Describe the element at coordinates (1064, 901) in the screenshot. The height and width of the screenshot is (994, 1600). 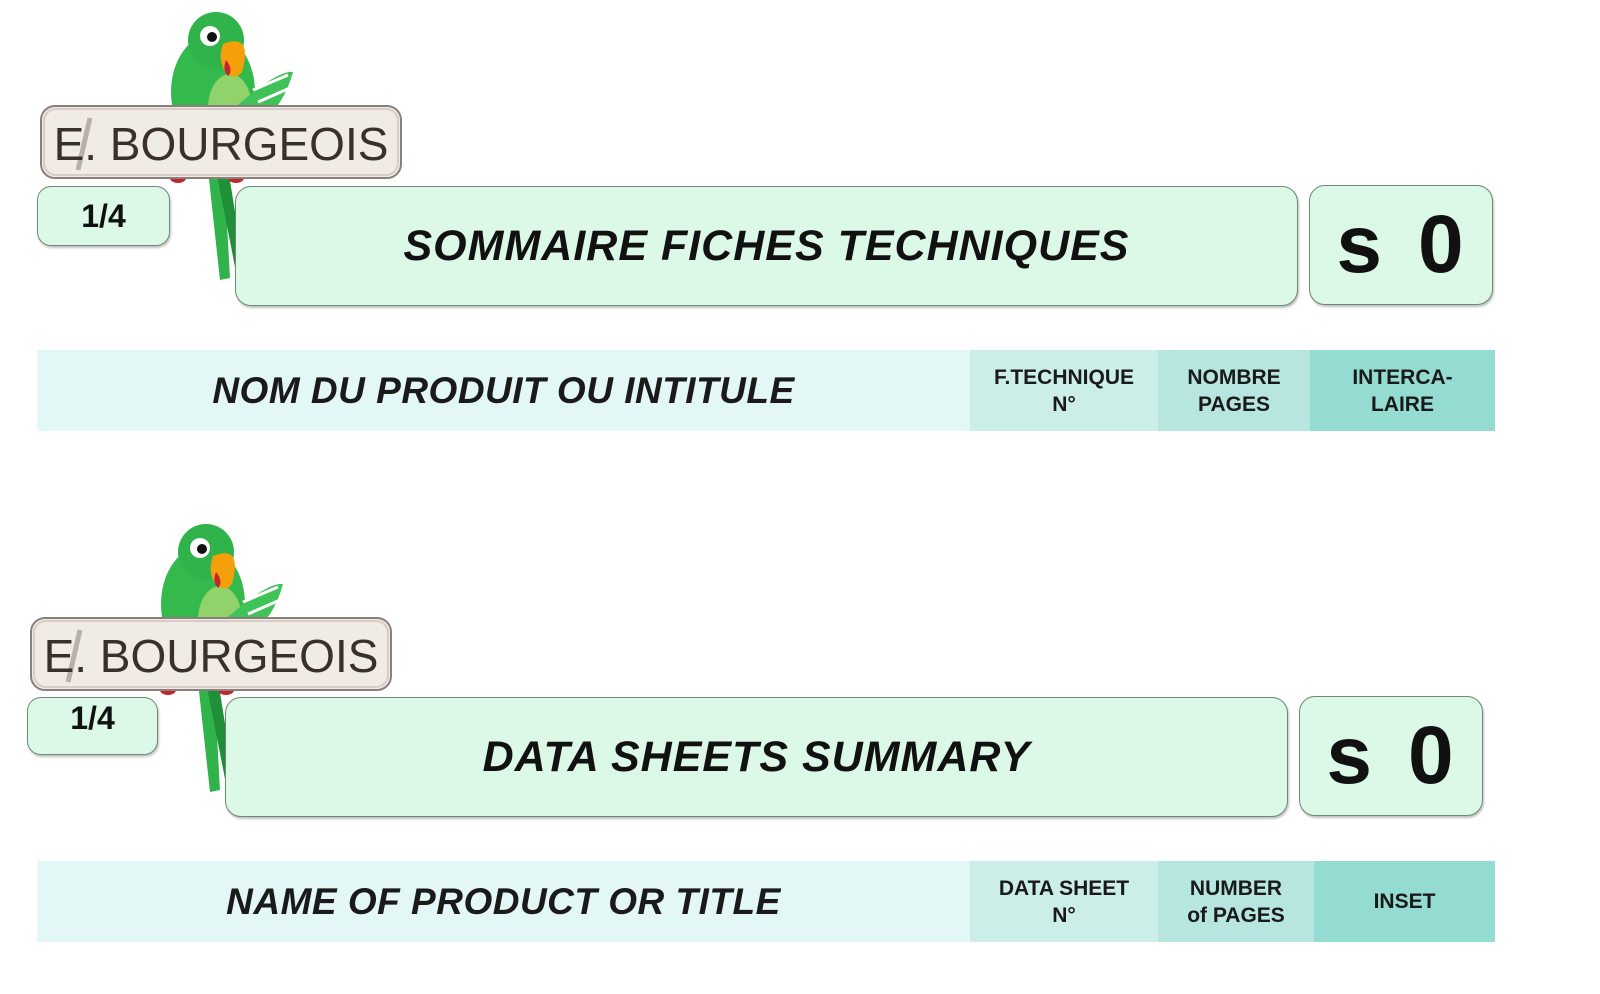
I see `column-sheet-number: DATA SHEET N°` at that location.